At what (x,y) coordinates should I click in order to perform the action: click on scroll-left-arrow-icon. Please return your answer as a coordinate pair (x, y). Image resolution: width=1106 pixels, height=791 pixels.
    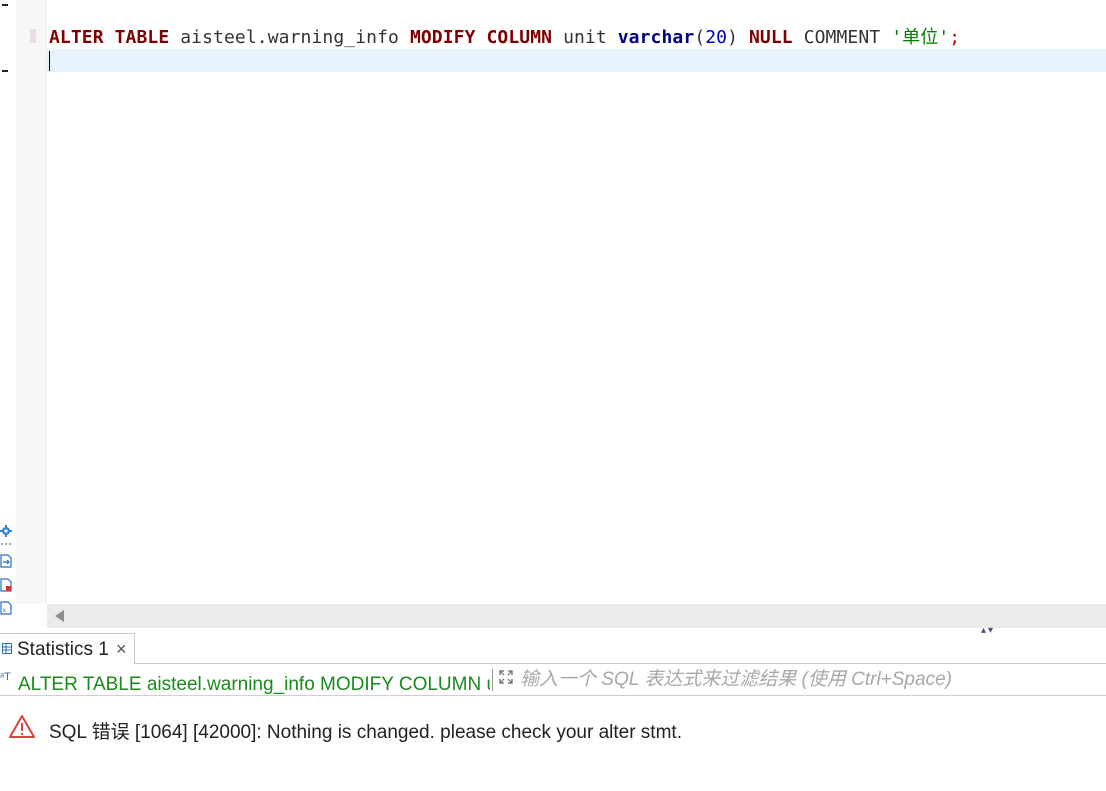
    Looking at the image, I should click on (59, 616).